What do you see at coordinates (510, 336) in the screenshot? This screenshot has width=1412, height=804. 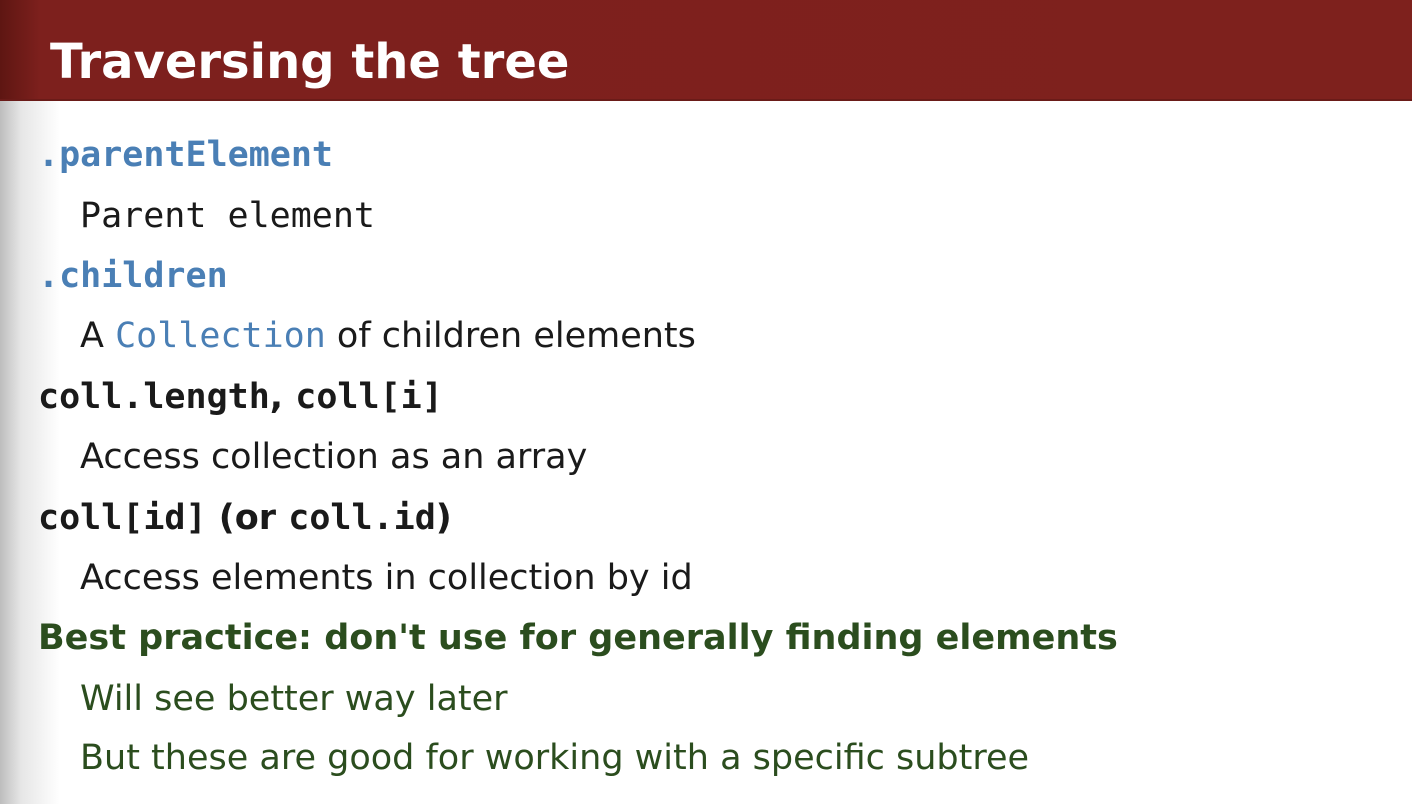 I see `desc-children-suffix: of children elements` at bounding box center [510, 336].